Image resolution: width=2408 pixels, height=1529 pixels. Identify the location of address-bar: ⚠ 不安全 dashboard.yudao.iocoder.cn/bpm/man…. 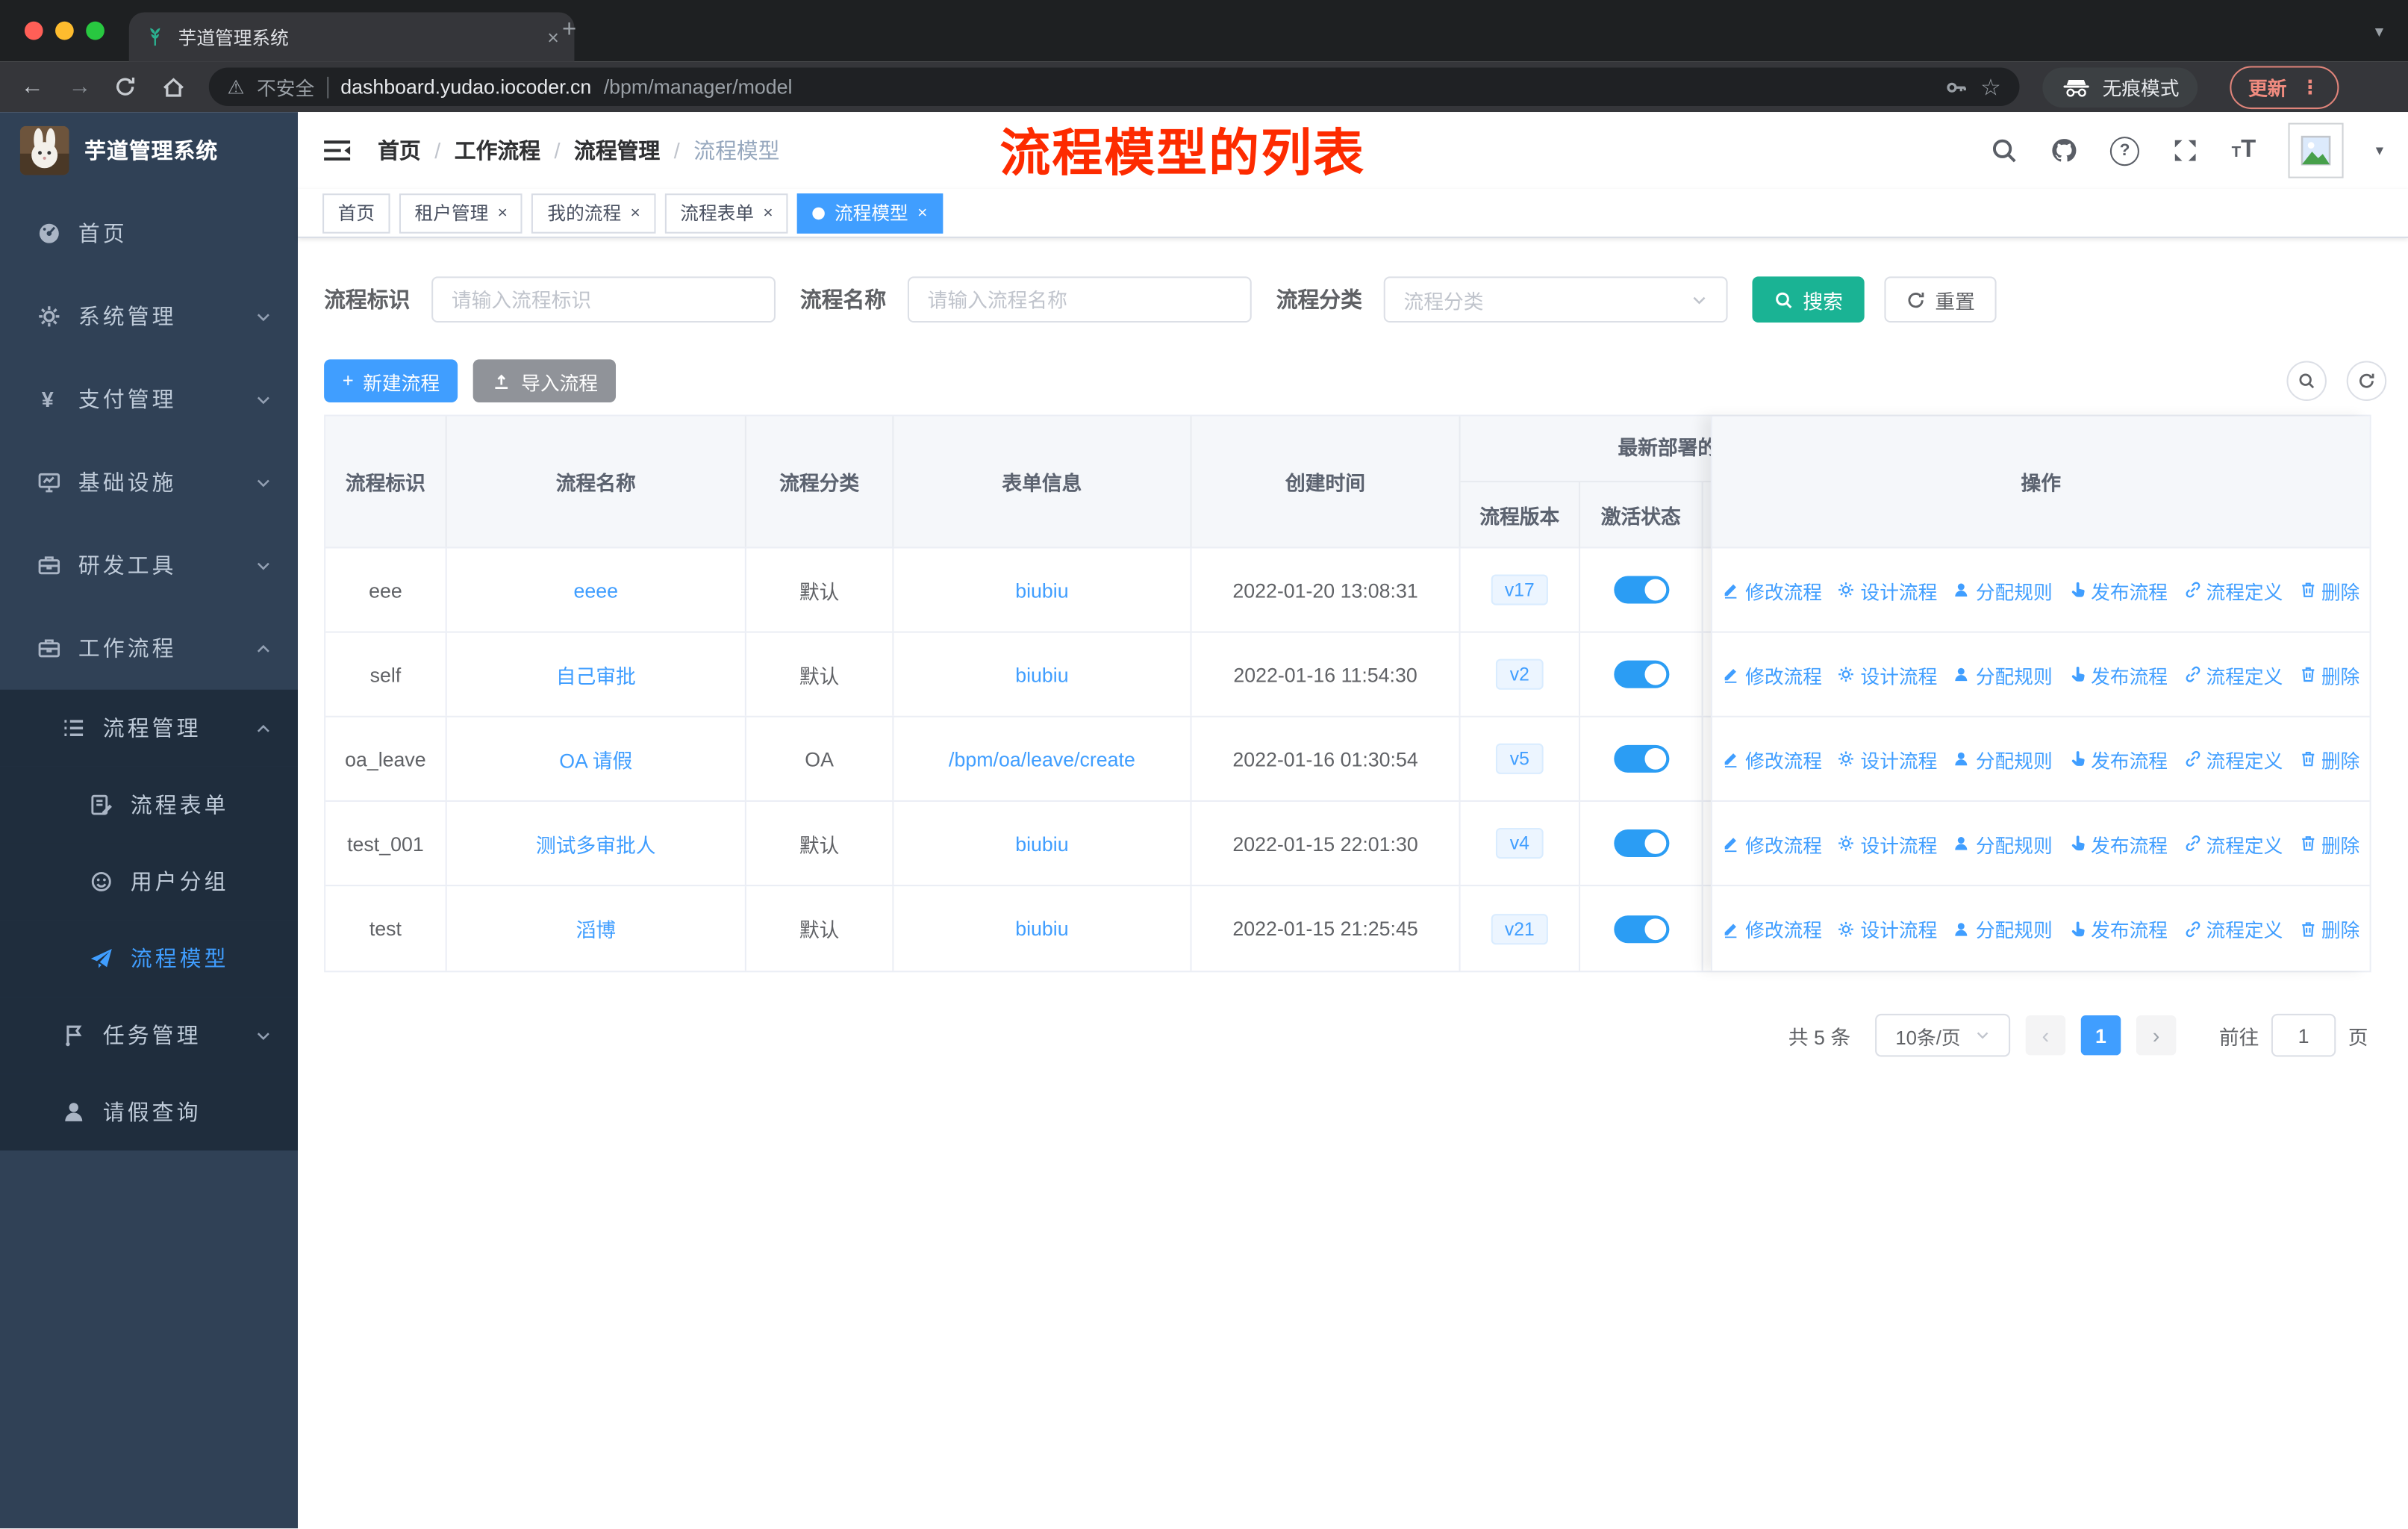
(1114, 86).